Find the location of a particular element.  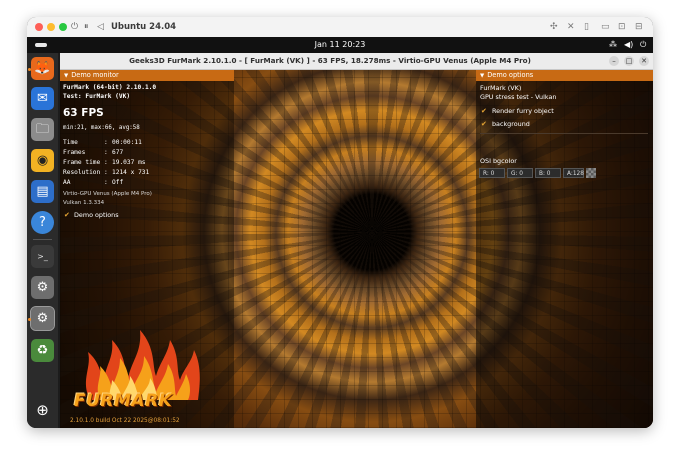

writer-icon: ▤ is located at coordinates (42, 191).